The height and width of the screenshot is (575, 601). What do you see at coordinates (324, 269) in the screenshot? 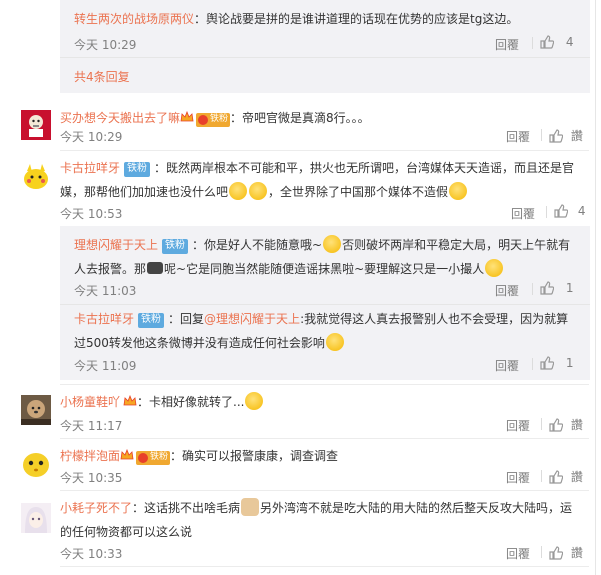
I see `comment-text-line2b: 呢~它是同胞当然能随便造谣抹黑啦~要理解这只是一小撮人` at bounding box center [324, 269].